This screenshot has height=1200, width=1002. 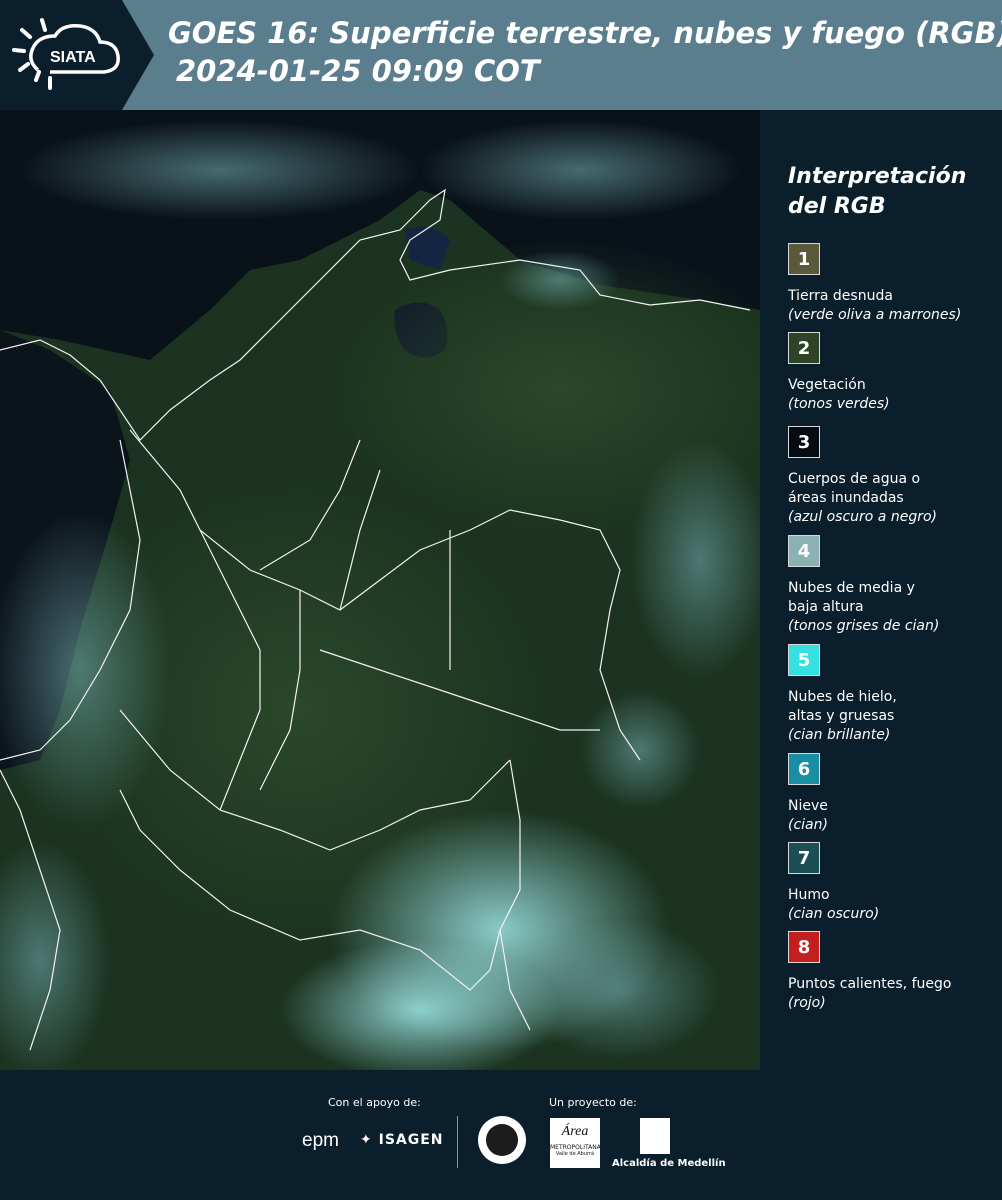 What do you see at coordinates (854, 488) in the screenshot?
I see `legend-item-label: Cuerpos de agua o áreas inundadas` at bounding box center [854, 488].